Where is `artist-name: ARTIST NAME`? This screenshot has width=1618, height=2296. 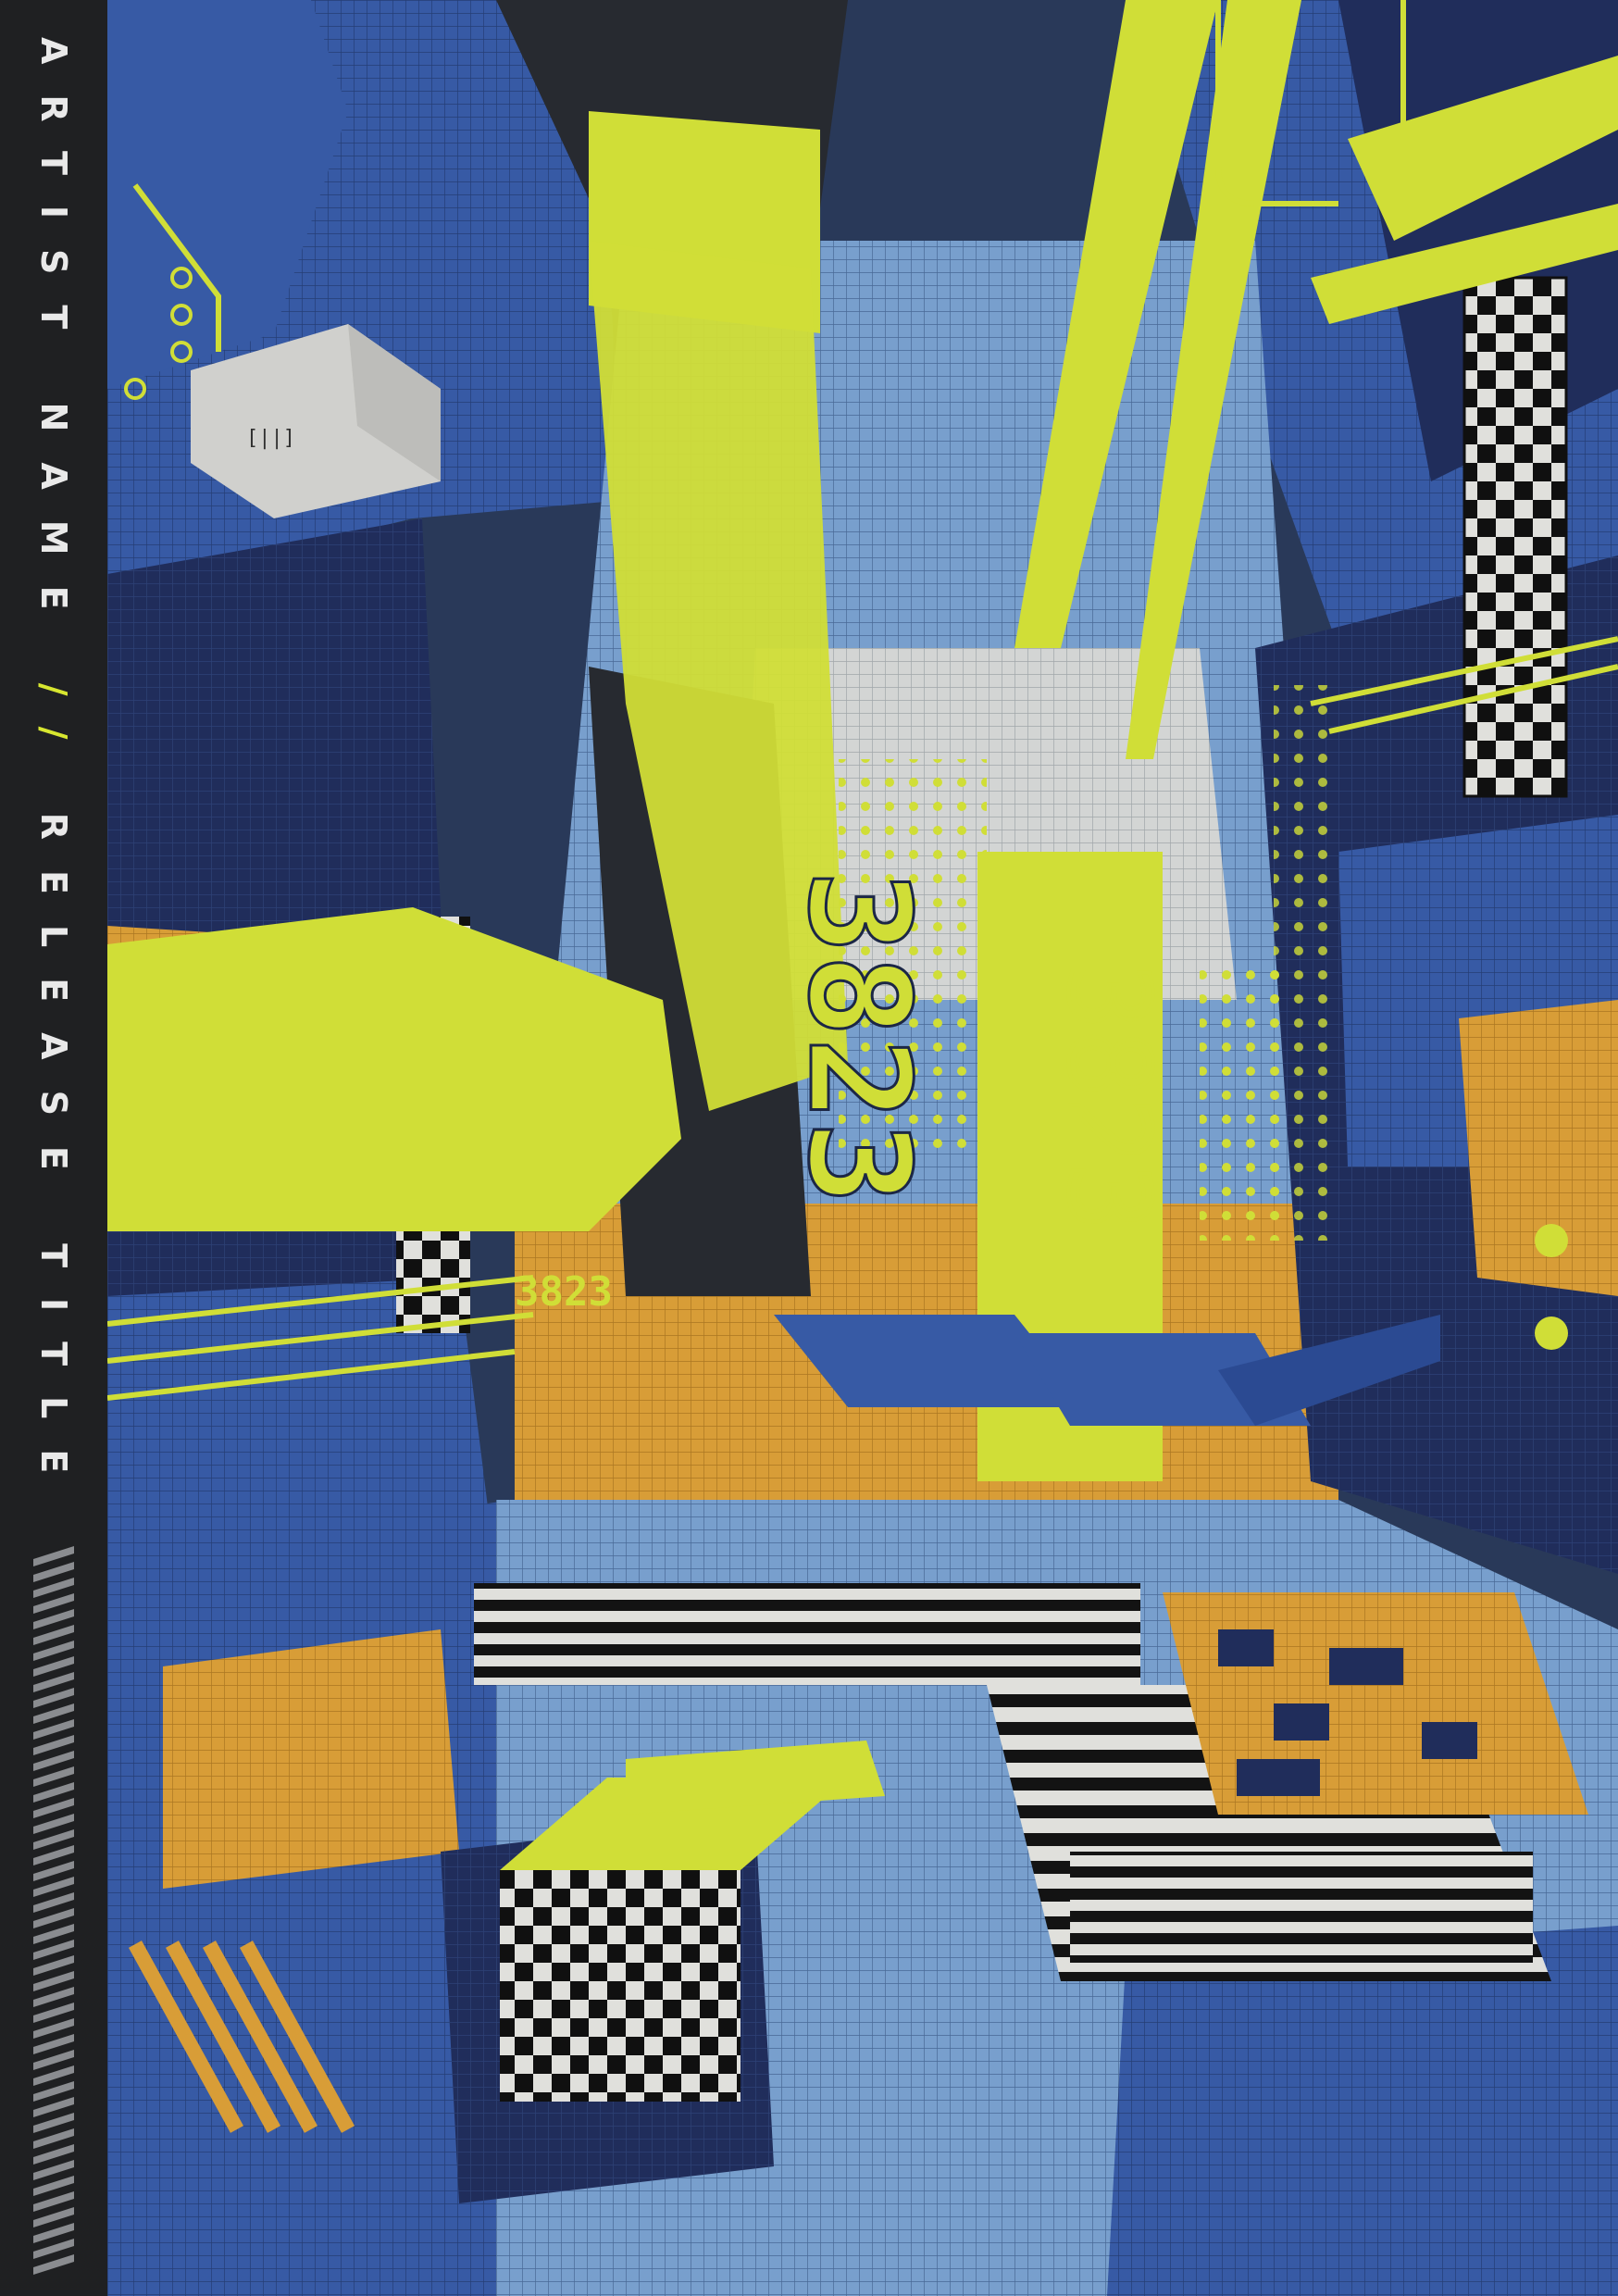 artist-name: ARTIST NAME is located at coordinates (53, 339).